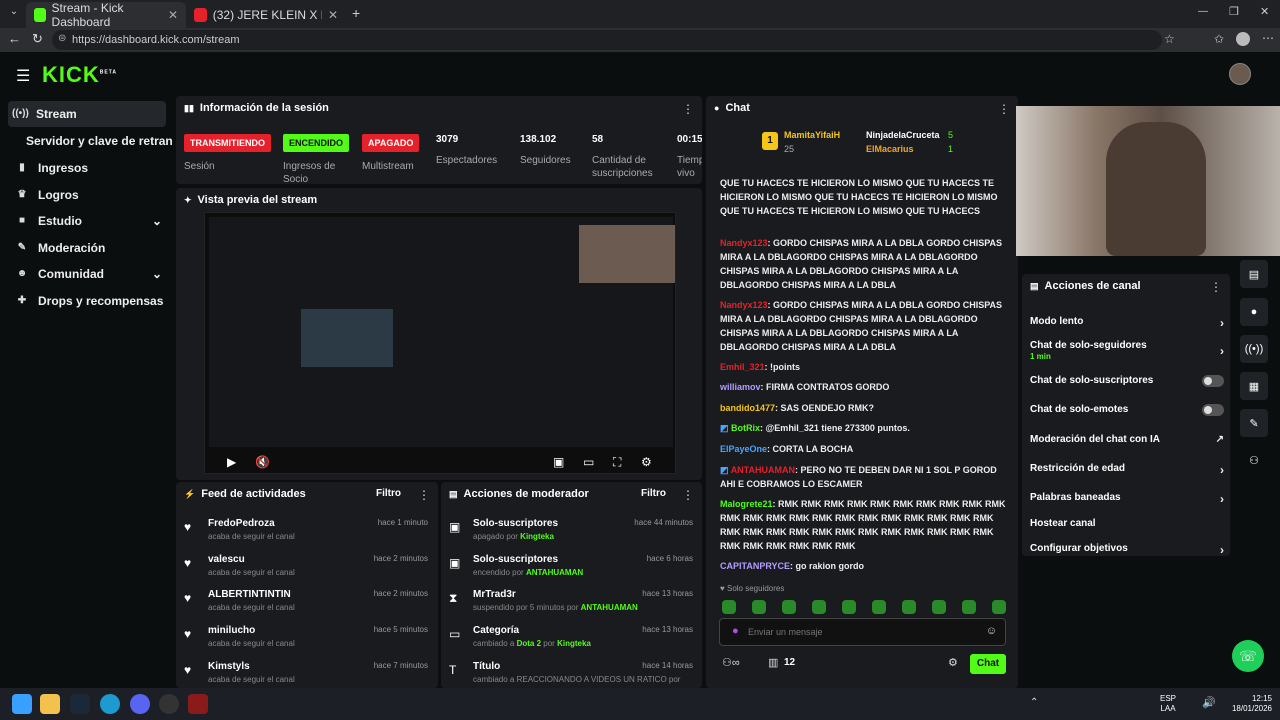  Describe the element at coordinates (231, 462) in the screenshot. I see `play-icon: ▶` at that location.